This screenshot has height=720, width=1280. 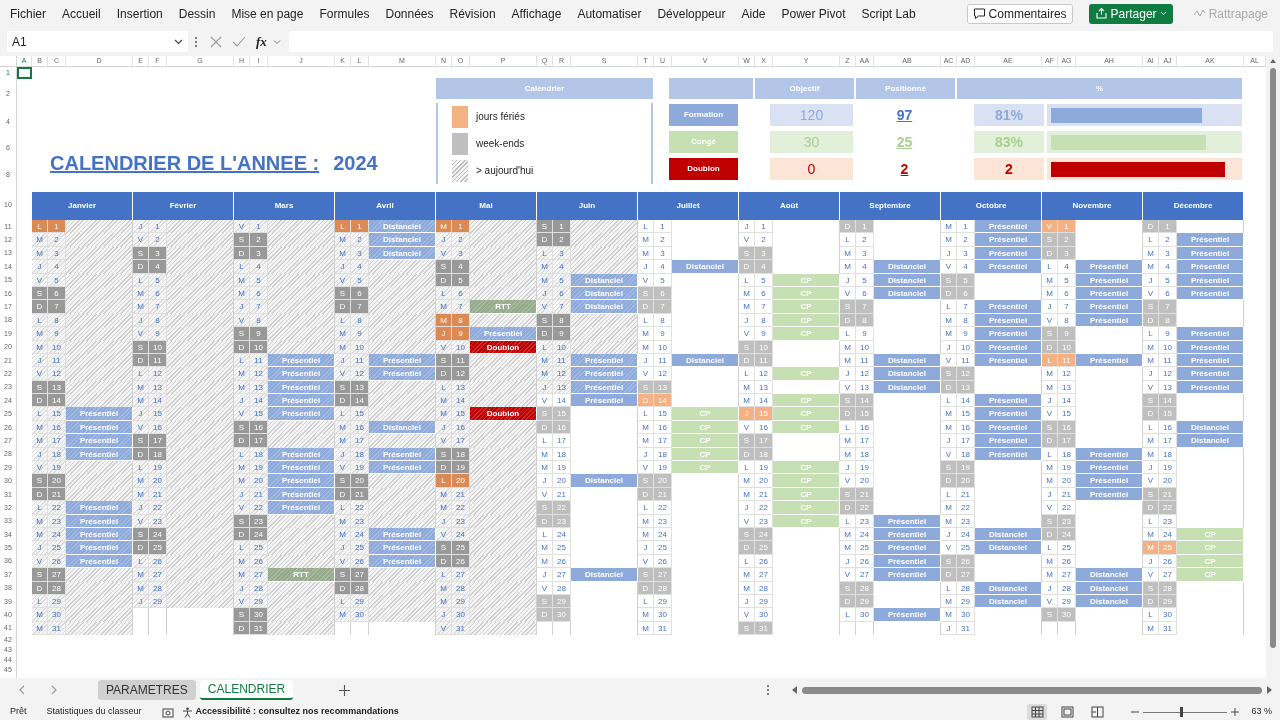 What do you see at coordinates (1181, 712) in the screenshot?
I see `slider-thumb` at bounding box center [1181, 712].